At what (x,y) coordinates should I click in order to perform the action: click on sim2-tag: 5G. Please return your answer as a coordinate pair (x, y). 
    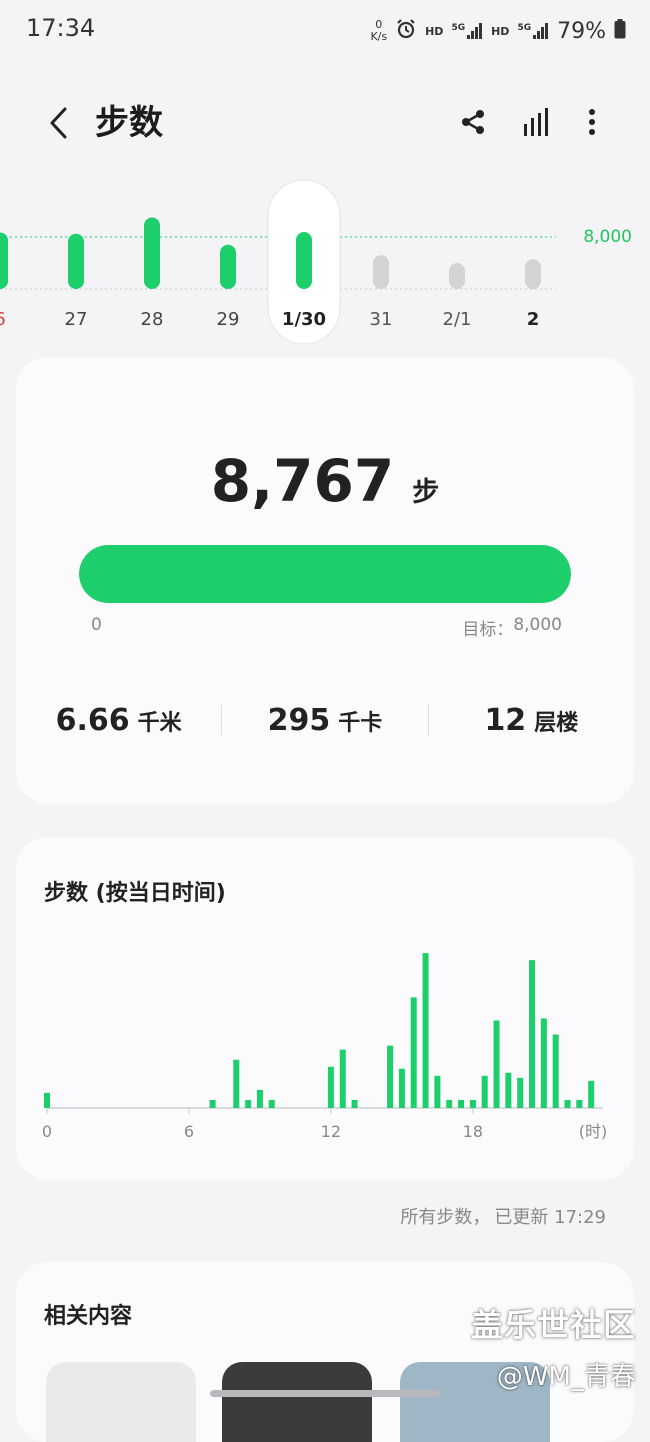
    Looking at the image, I should click on (524, 28).